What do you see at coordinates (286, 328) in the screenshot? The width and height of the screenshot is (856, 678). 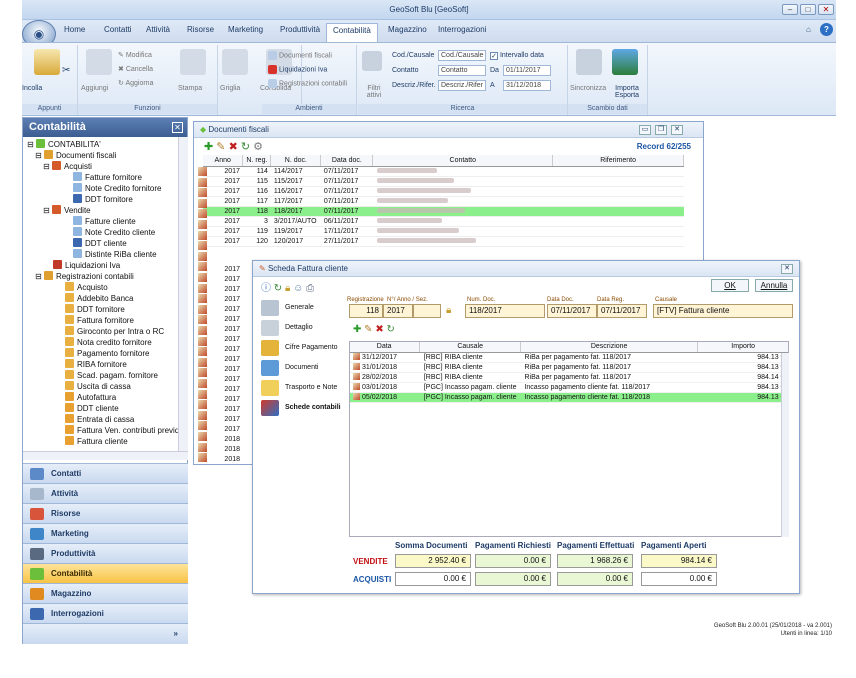 I see `side-tab-dettaglio: Dettaglio` at bounding box center [286, 328].